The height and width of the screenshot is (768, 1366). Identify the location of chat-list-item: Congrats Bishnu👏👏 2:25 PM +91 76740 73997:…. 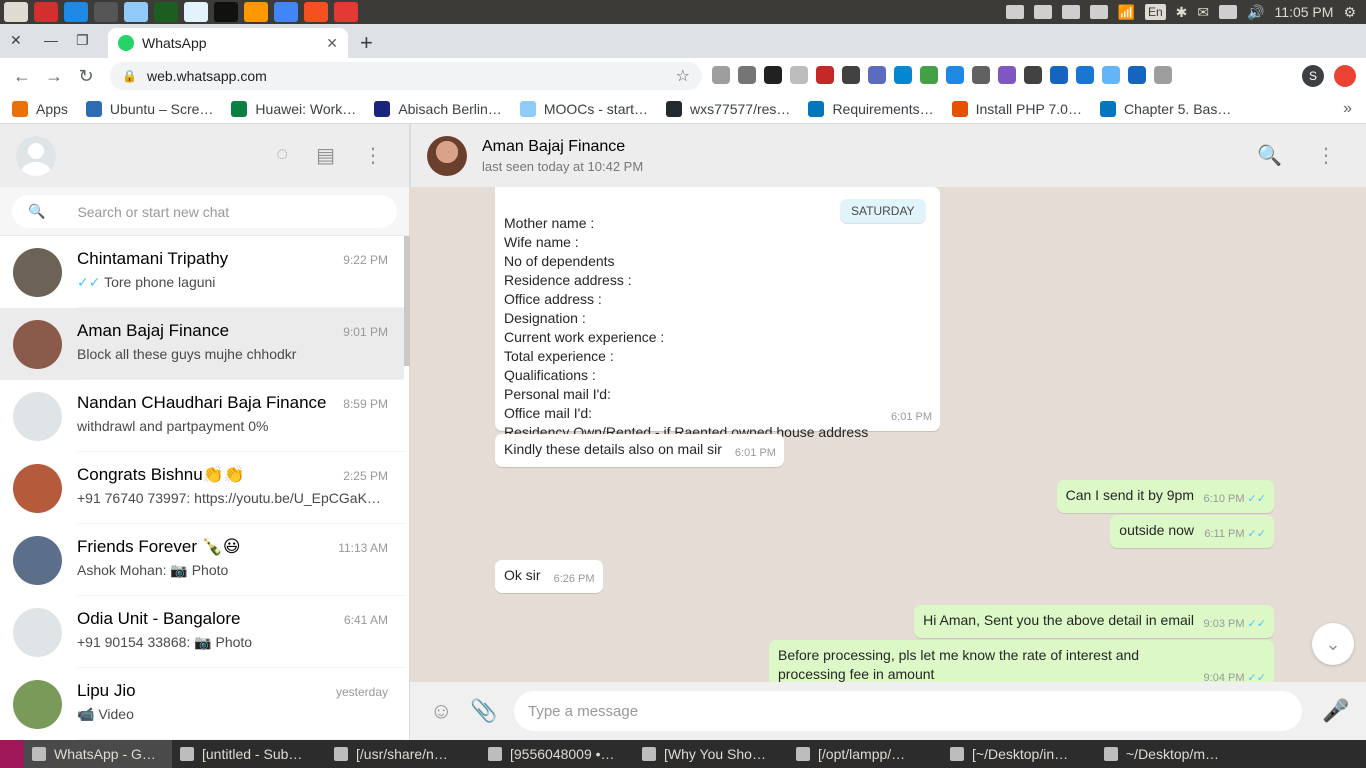
(202, 488).